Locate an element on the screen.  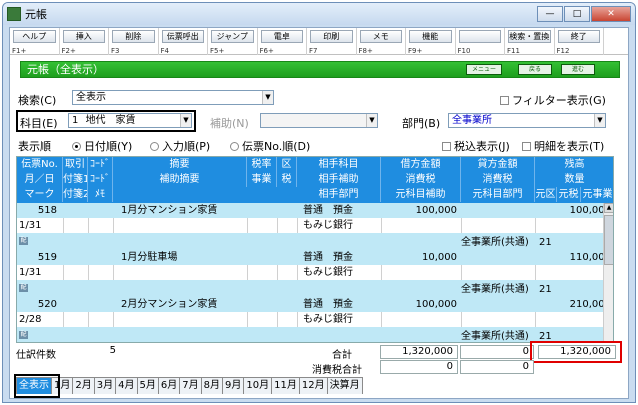
slip-no: 518 is located at coordinates (47, 210).